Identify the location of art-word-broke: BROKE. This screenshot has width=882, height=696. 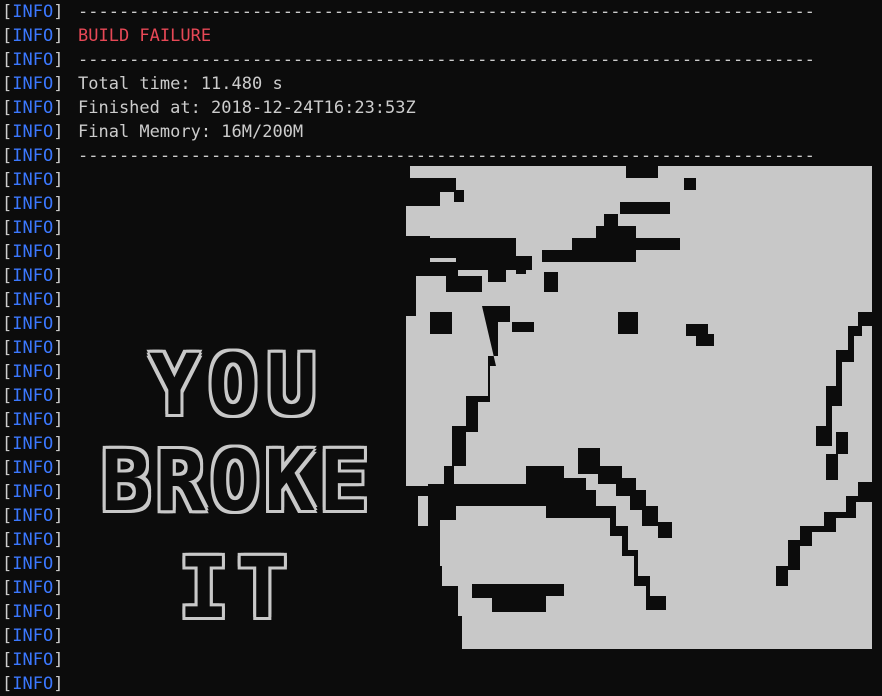
(237, 481).